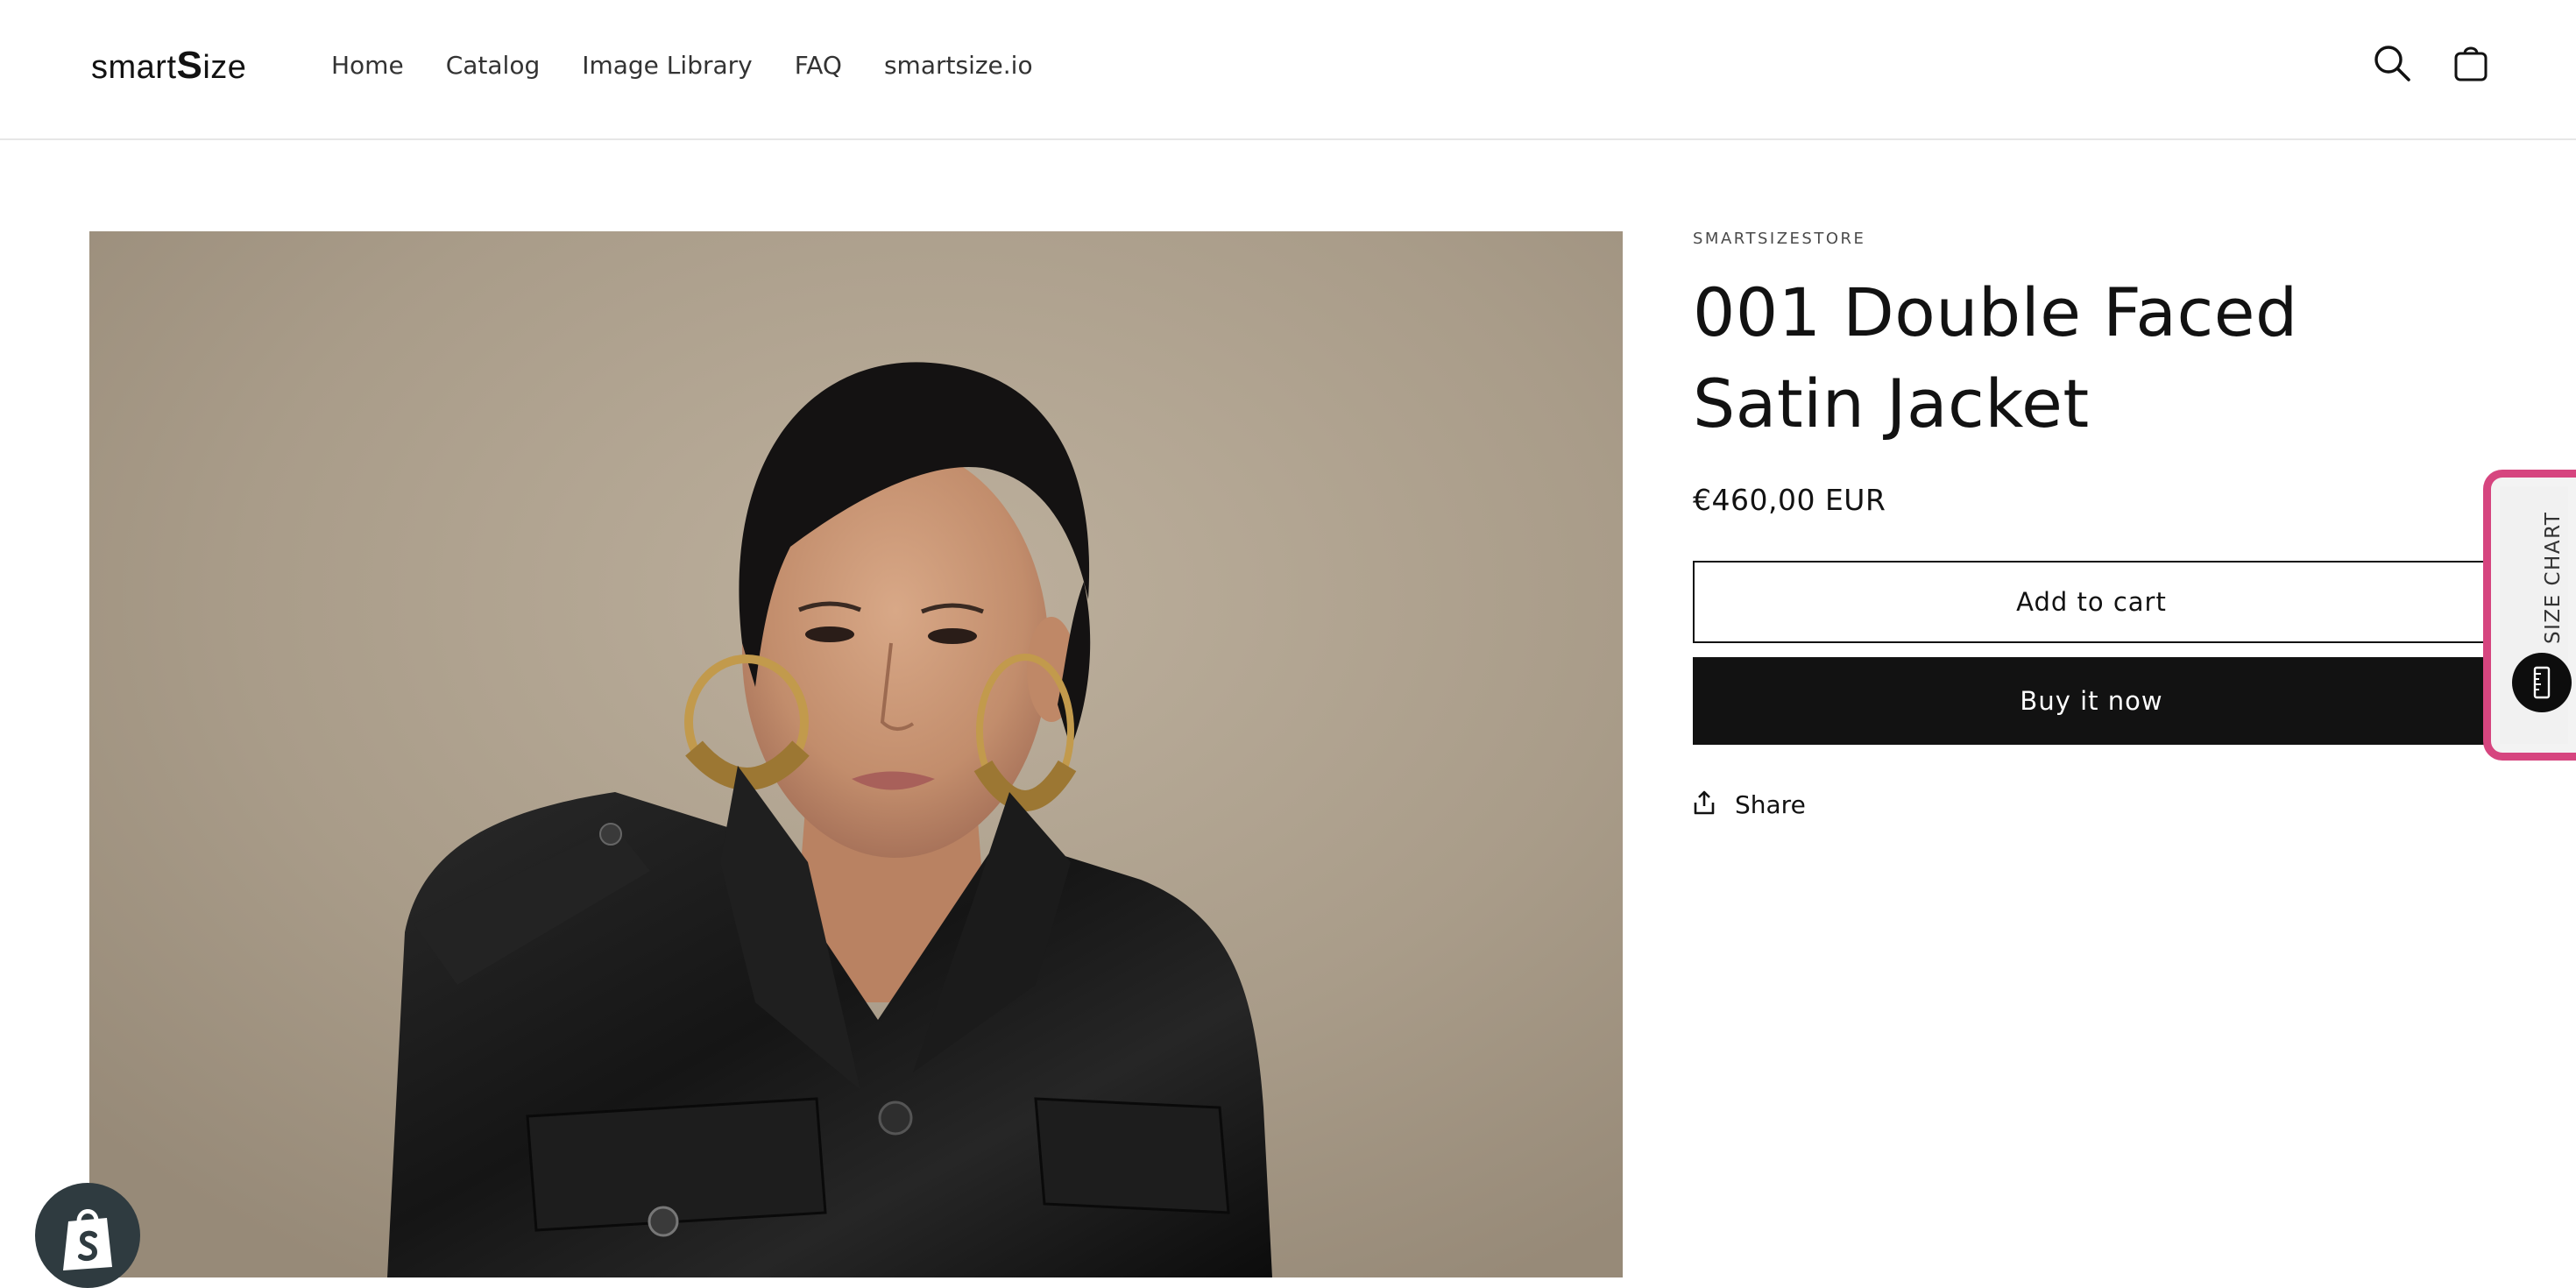 The image size is (2576, 1288). I want to click on nav-faq: FAQ, so click(818, 66).